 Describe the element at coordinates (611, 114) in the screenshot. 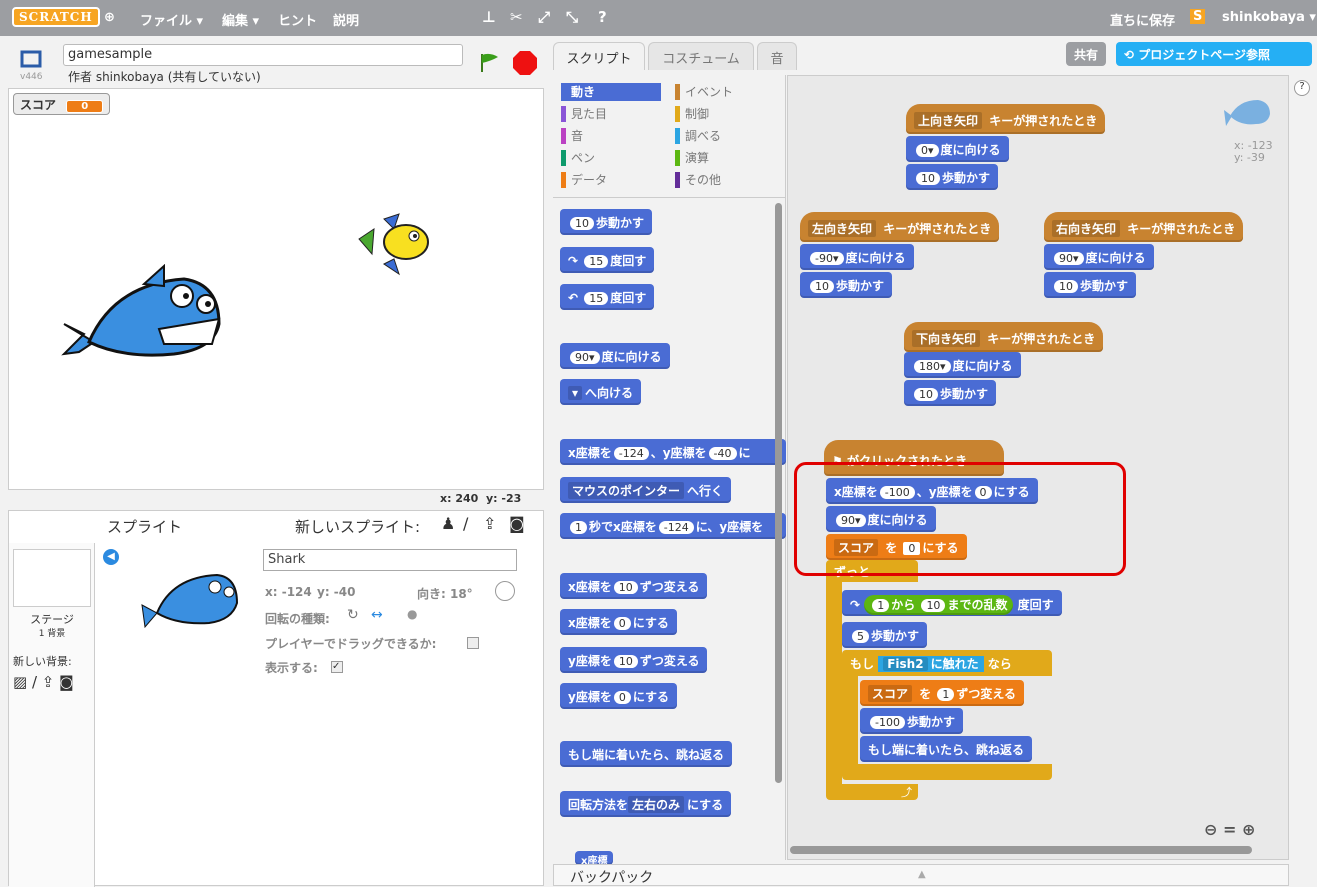

I see `category-looks: 見た目` at that location.